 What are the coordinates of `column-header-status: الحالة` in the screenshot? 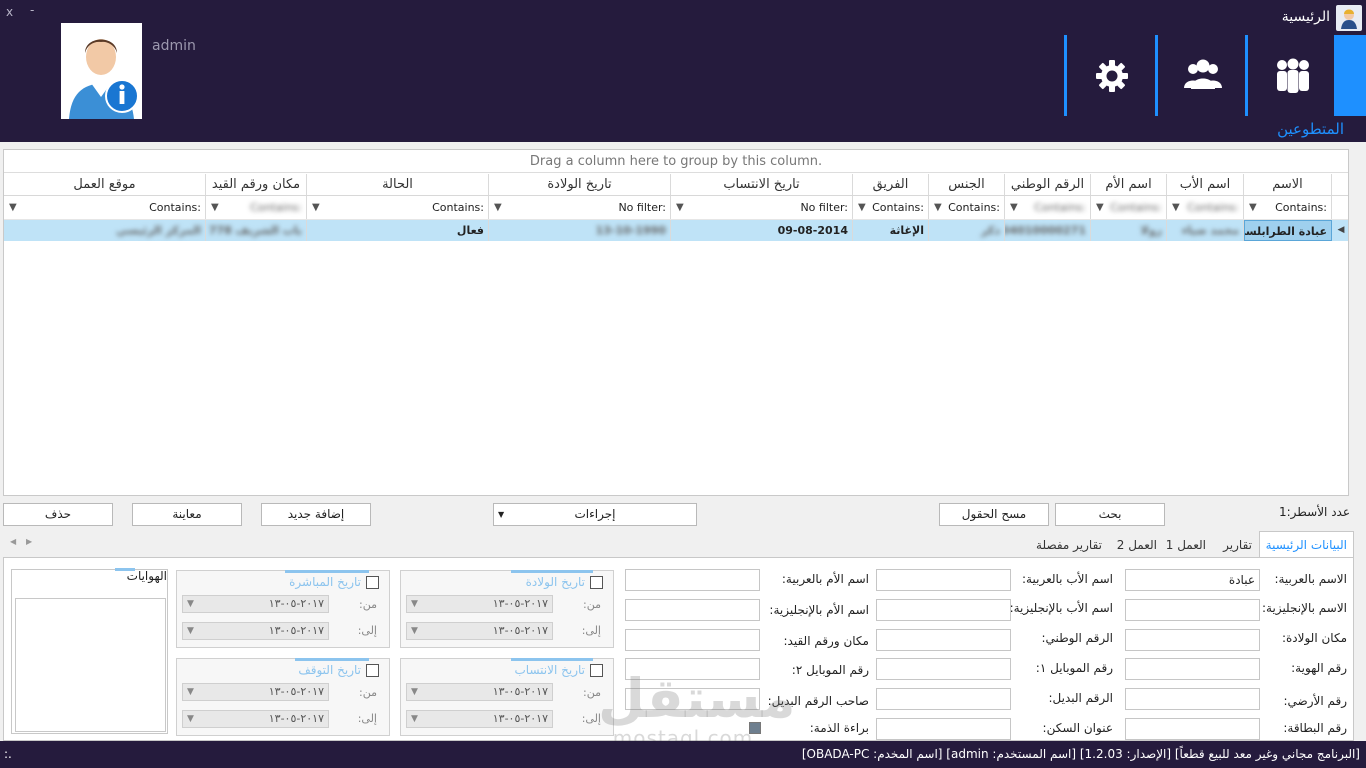 It's located at (398, 184).